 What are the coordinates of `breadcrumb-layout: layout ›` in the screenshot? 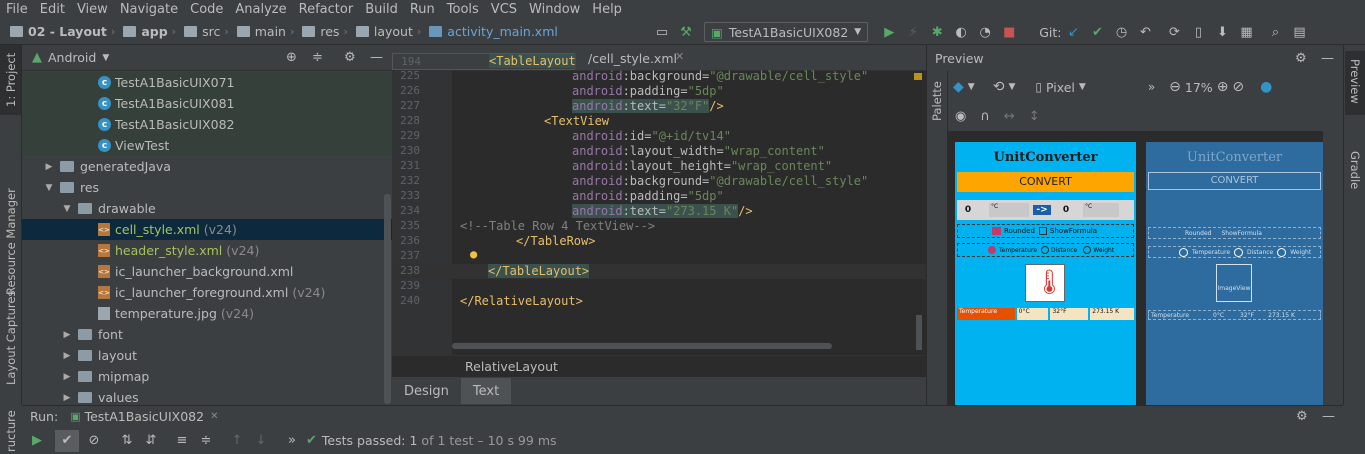 It's located at (391, 31).